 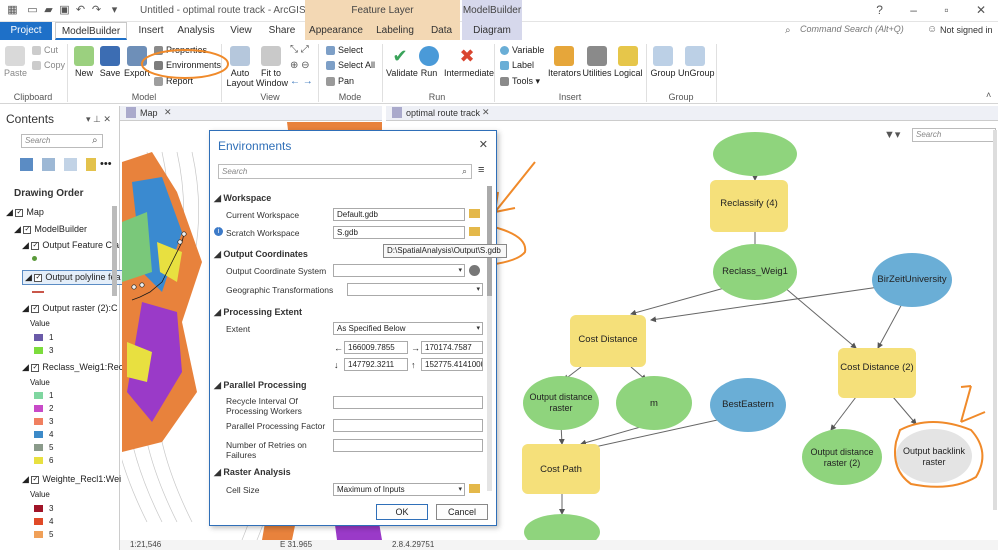 What do you see at coordinates (114, 251) in the screenshot?
I see `contents-scrollbar` at bounding box center [114, 251].